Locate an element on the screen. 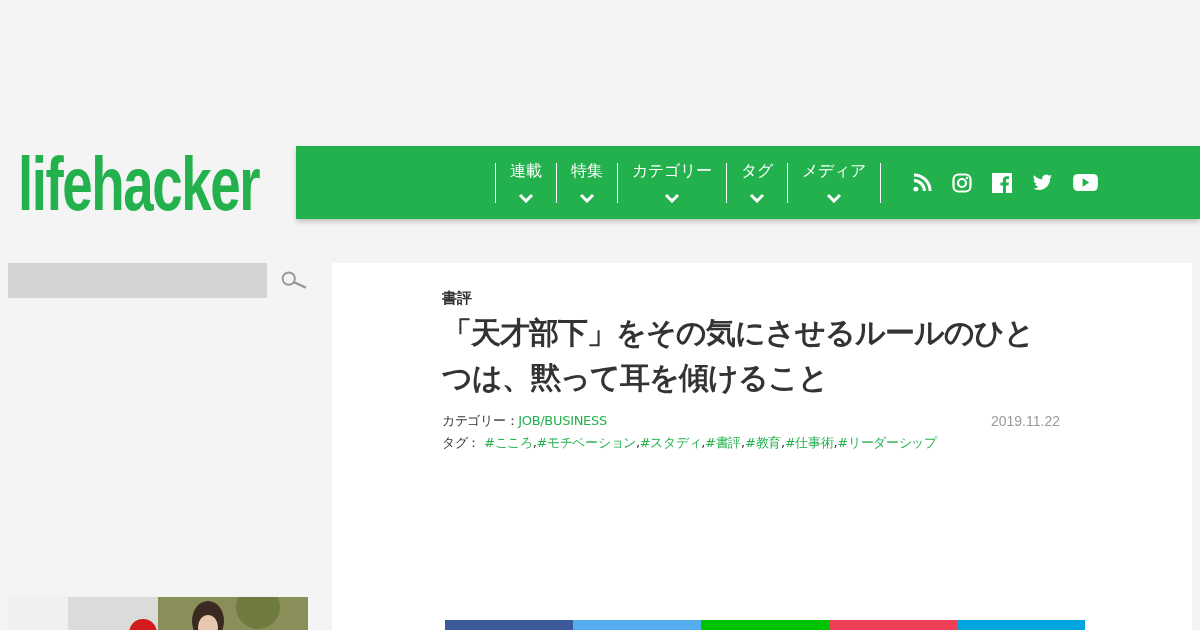 Image resolution: width=1200 pixels, height=630 pixels. section-label: 書評 is located at coordinates (457, 298).